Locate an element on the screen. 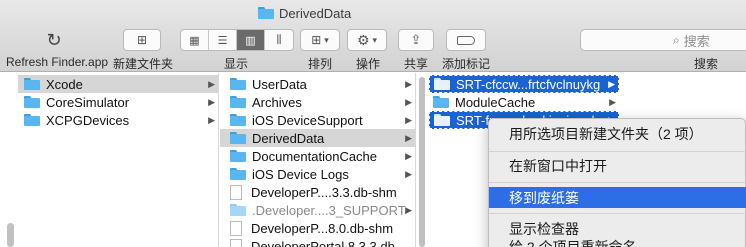 The image size is (746, 247). list-item: DocumentationCache ▶ is located at coordinates (317, 156).